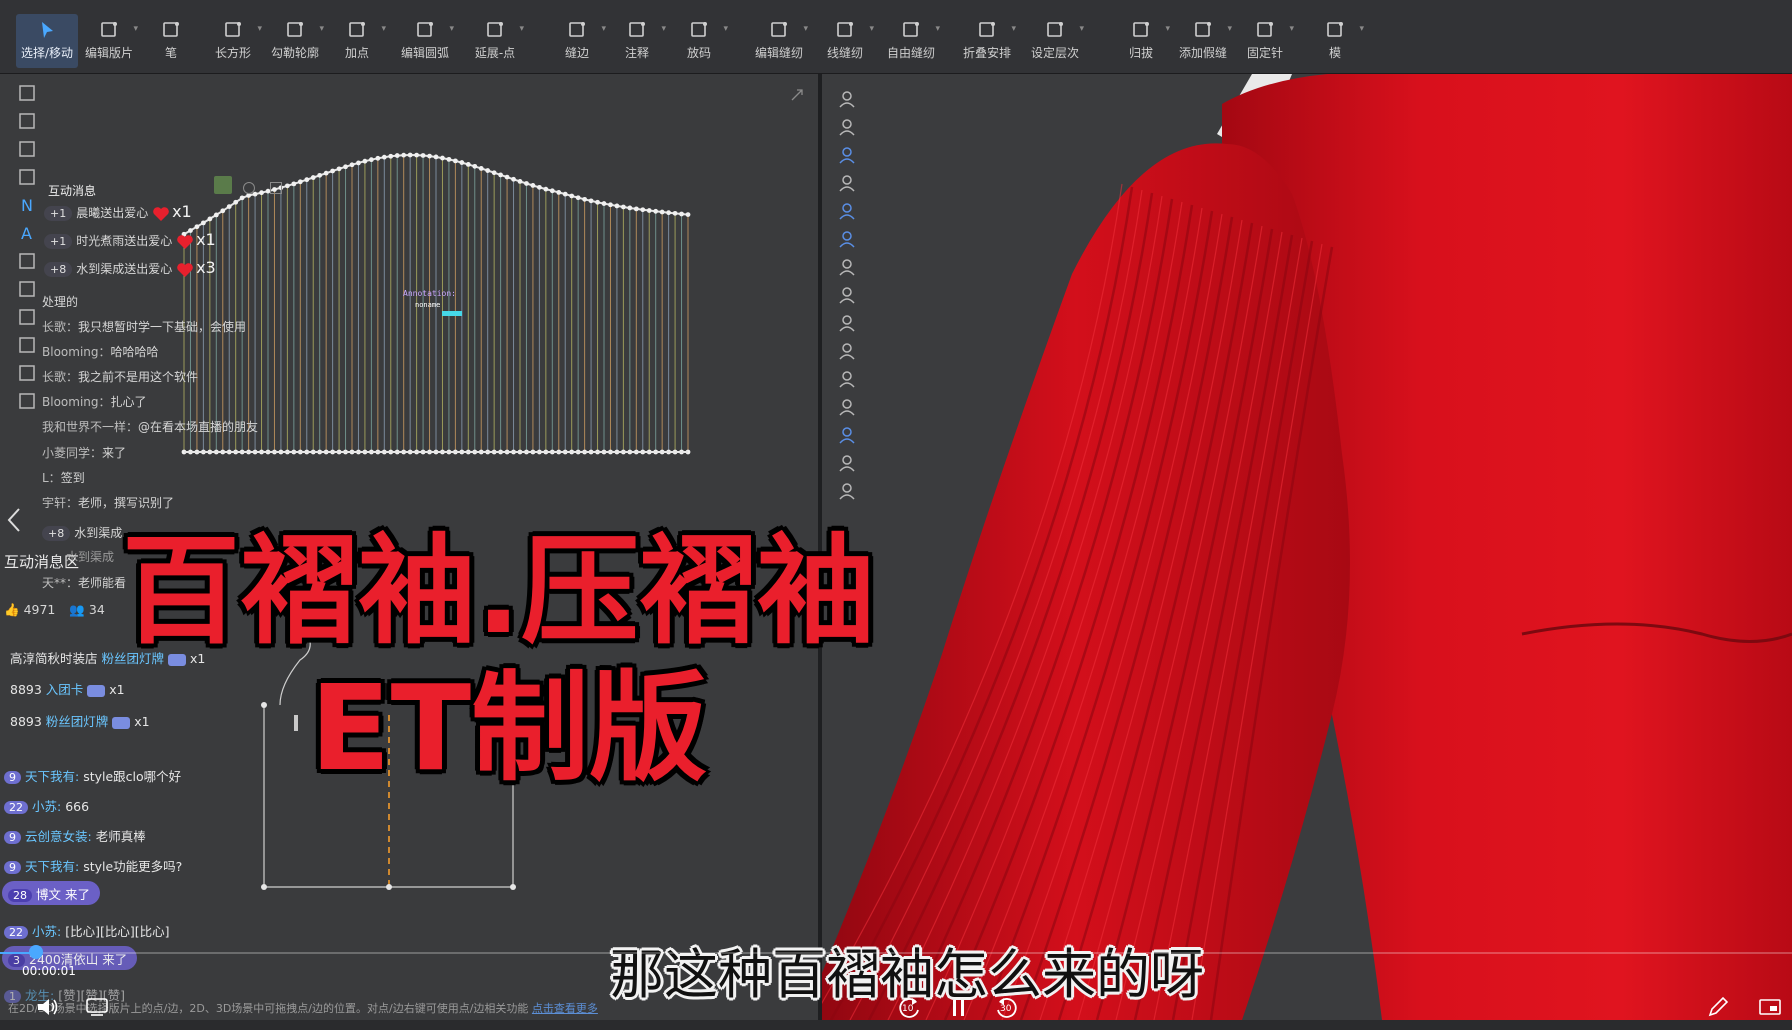 This screenshot has width=1792, height=1030. What do you see at coordinates (233, 41) in the screenshot?
I see `tool-rectangle: 长方形 ▾` at bounding box center [233, 41].